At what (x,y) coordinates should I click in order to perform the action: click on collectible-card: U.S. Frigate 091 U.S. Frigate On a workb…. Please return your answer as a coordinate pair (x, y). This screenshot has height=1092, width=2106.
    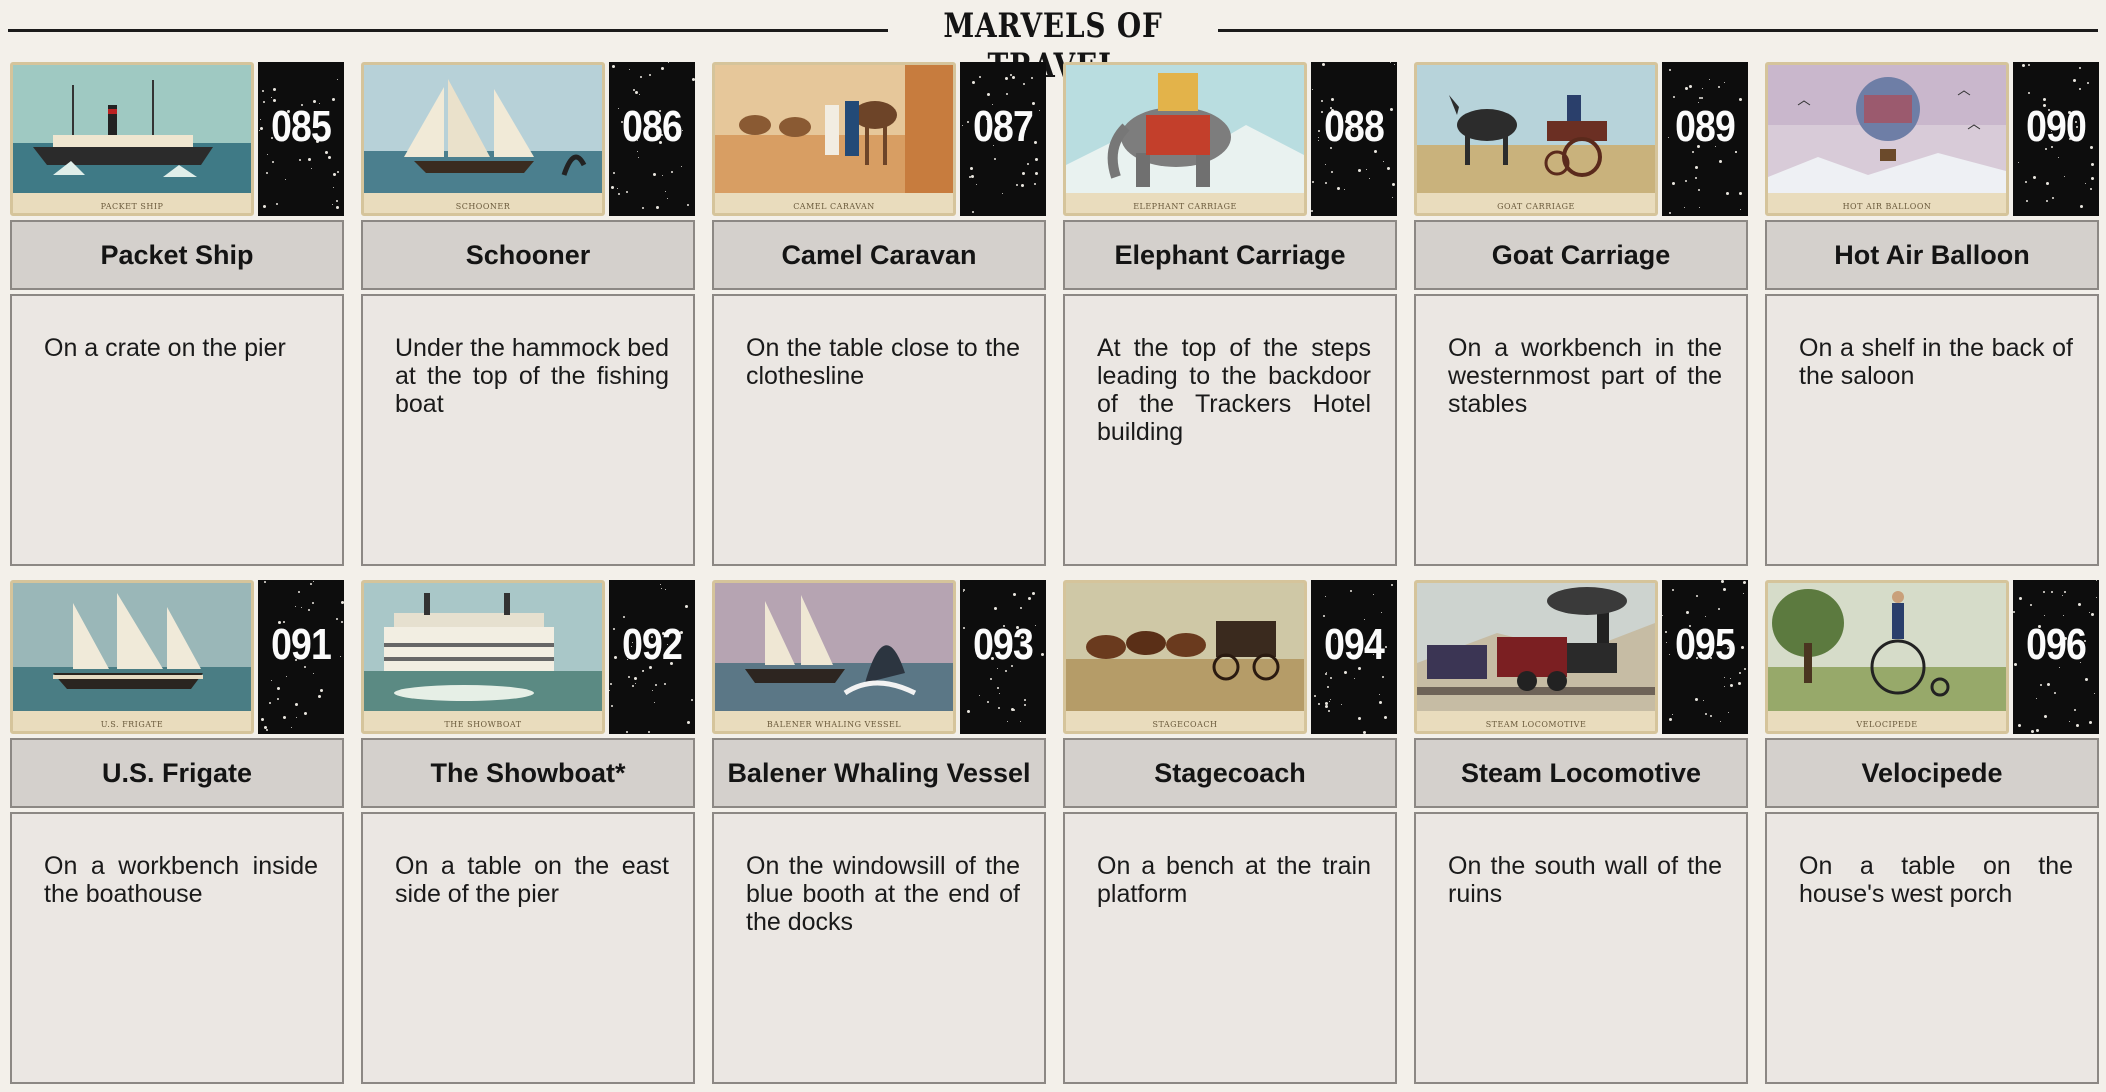
    Looking at the image, I should click on (177, 832).